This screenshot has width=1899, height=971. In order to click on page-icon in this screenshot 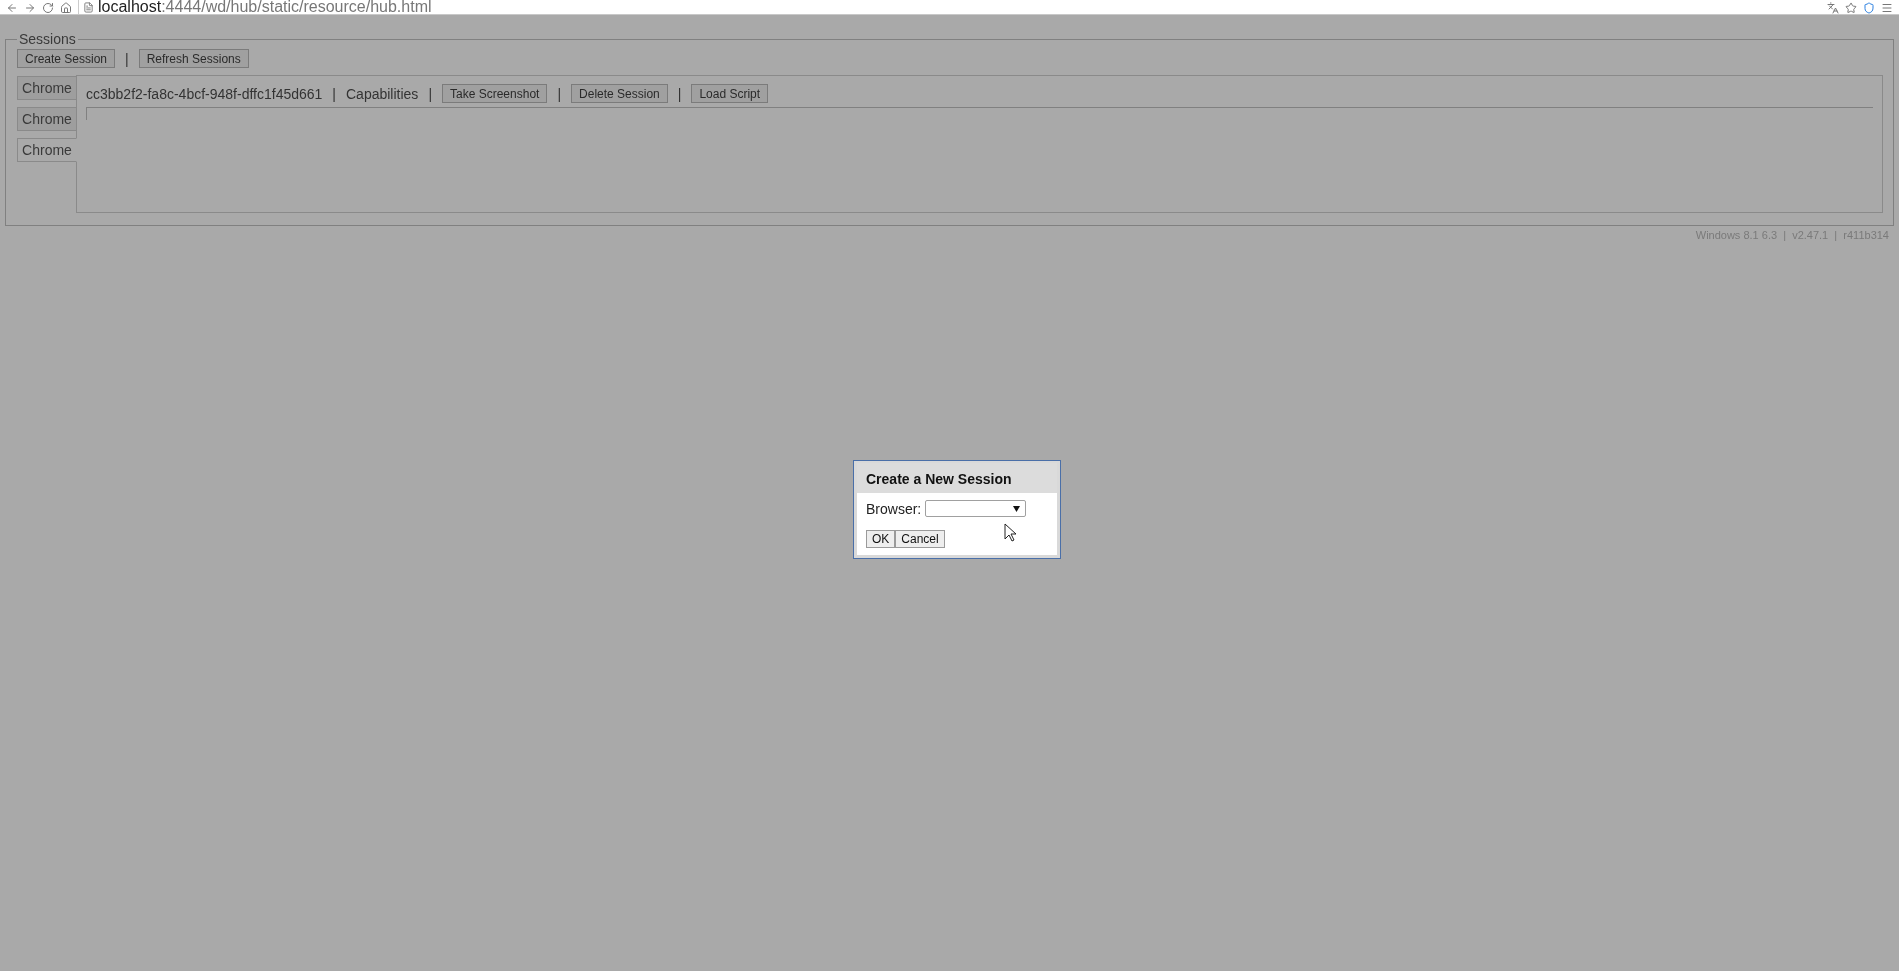, I will do `click(88, 7)`.